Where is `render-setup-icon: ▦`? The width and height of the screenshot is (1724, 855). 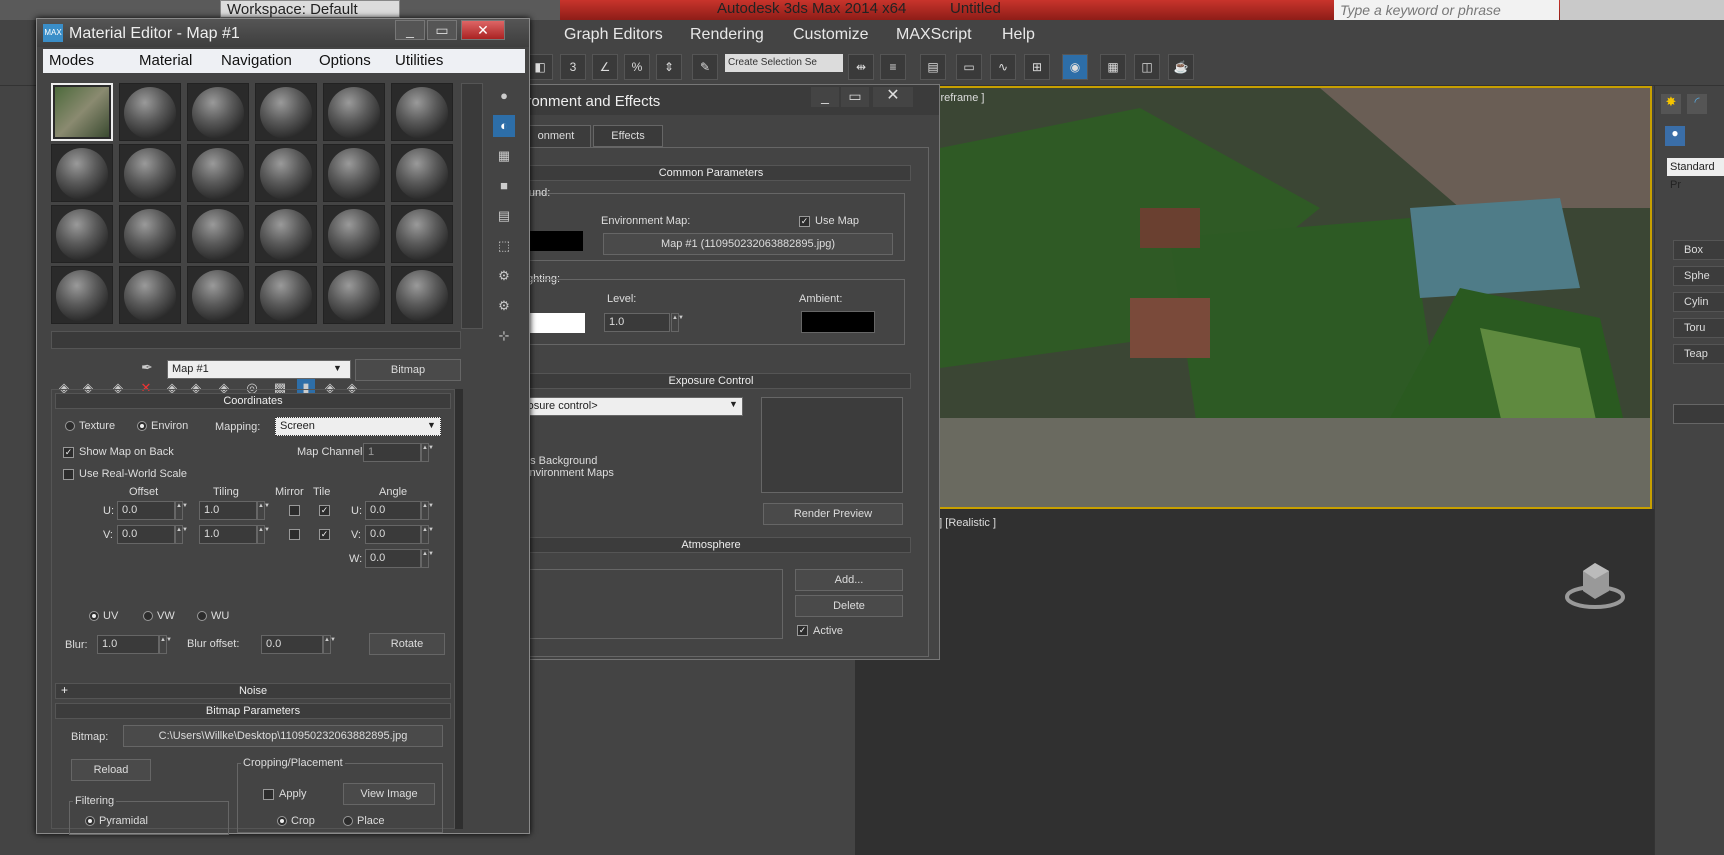 render-setup-icon: ▦ is located at coordinates (1113, 67).